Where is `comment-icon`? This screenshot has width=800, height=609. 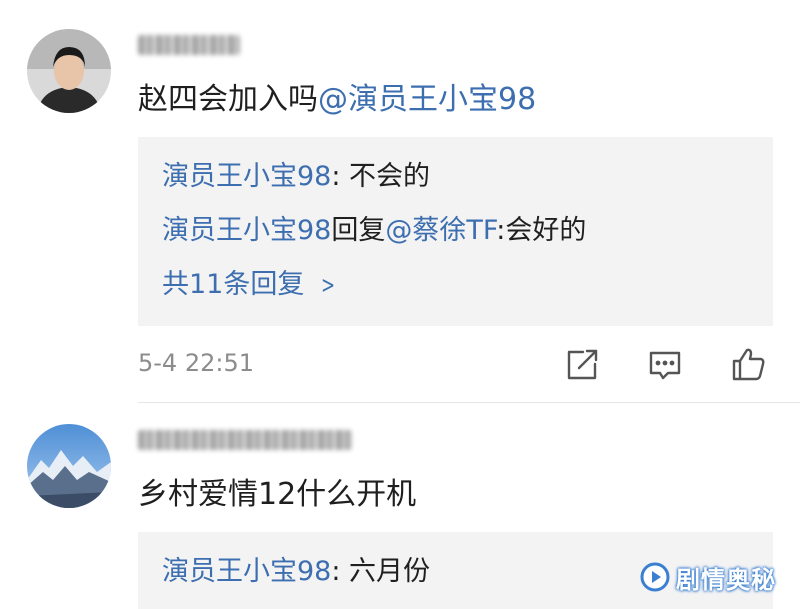 comment-icon is located at coordinates (665, 365).